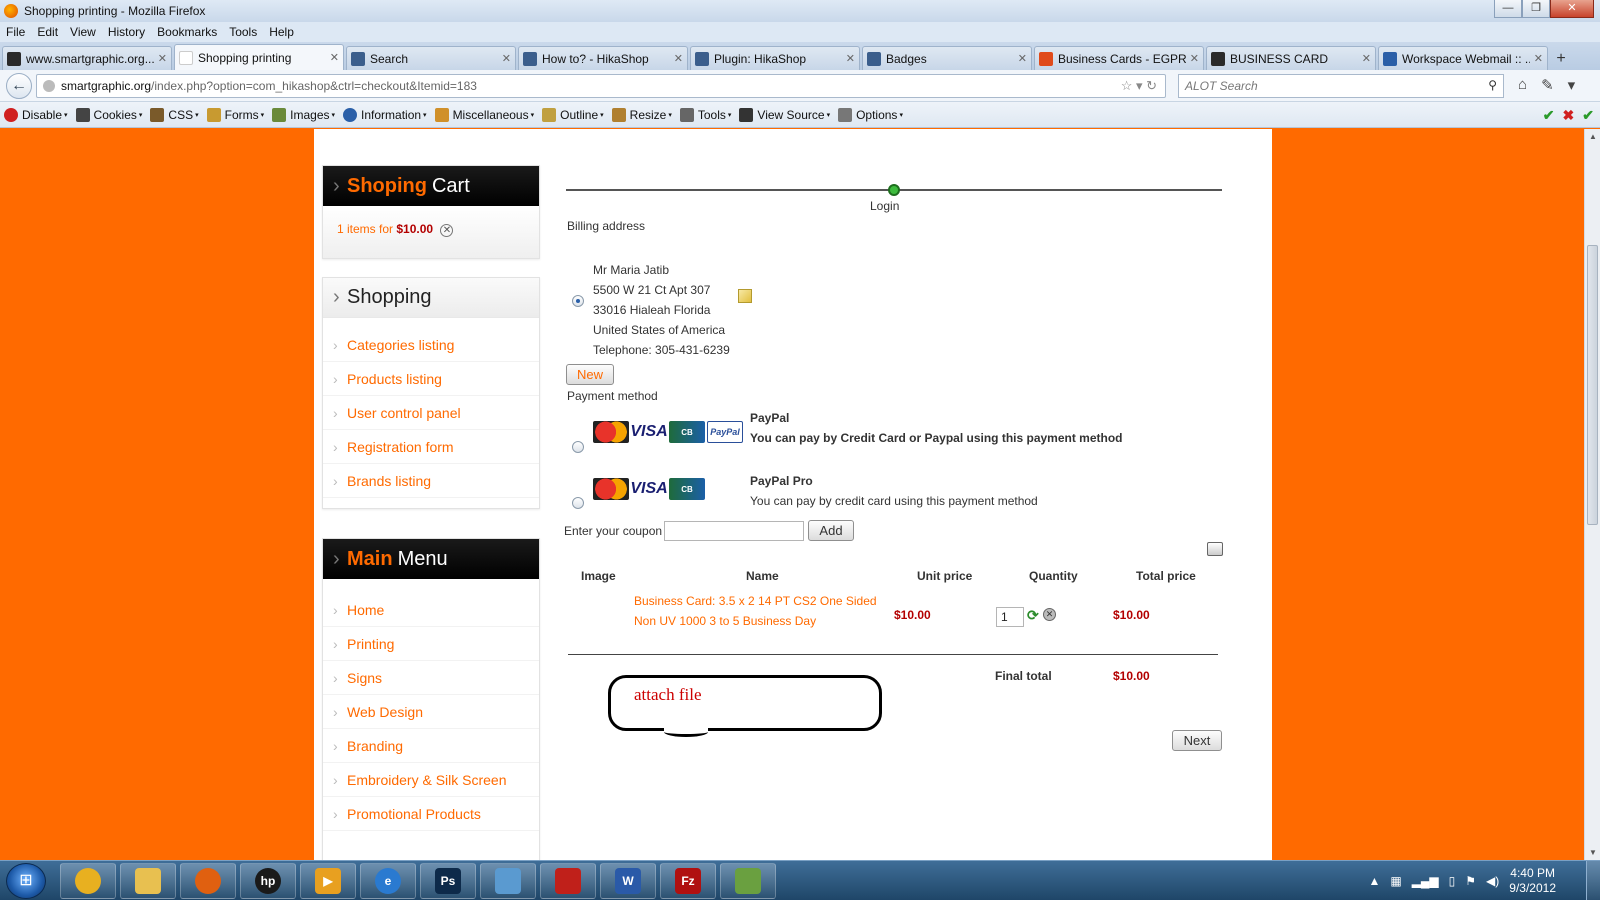  Describe the element at coordinates (281, 32) in the screenshot. I see `menu-help: Help` at that location.